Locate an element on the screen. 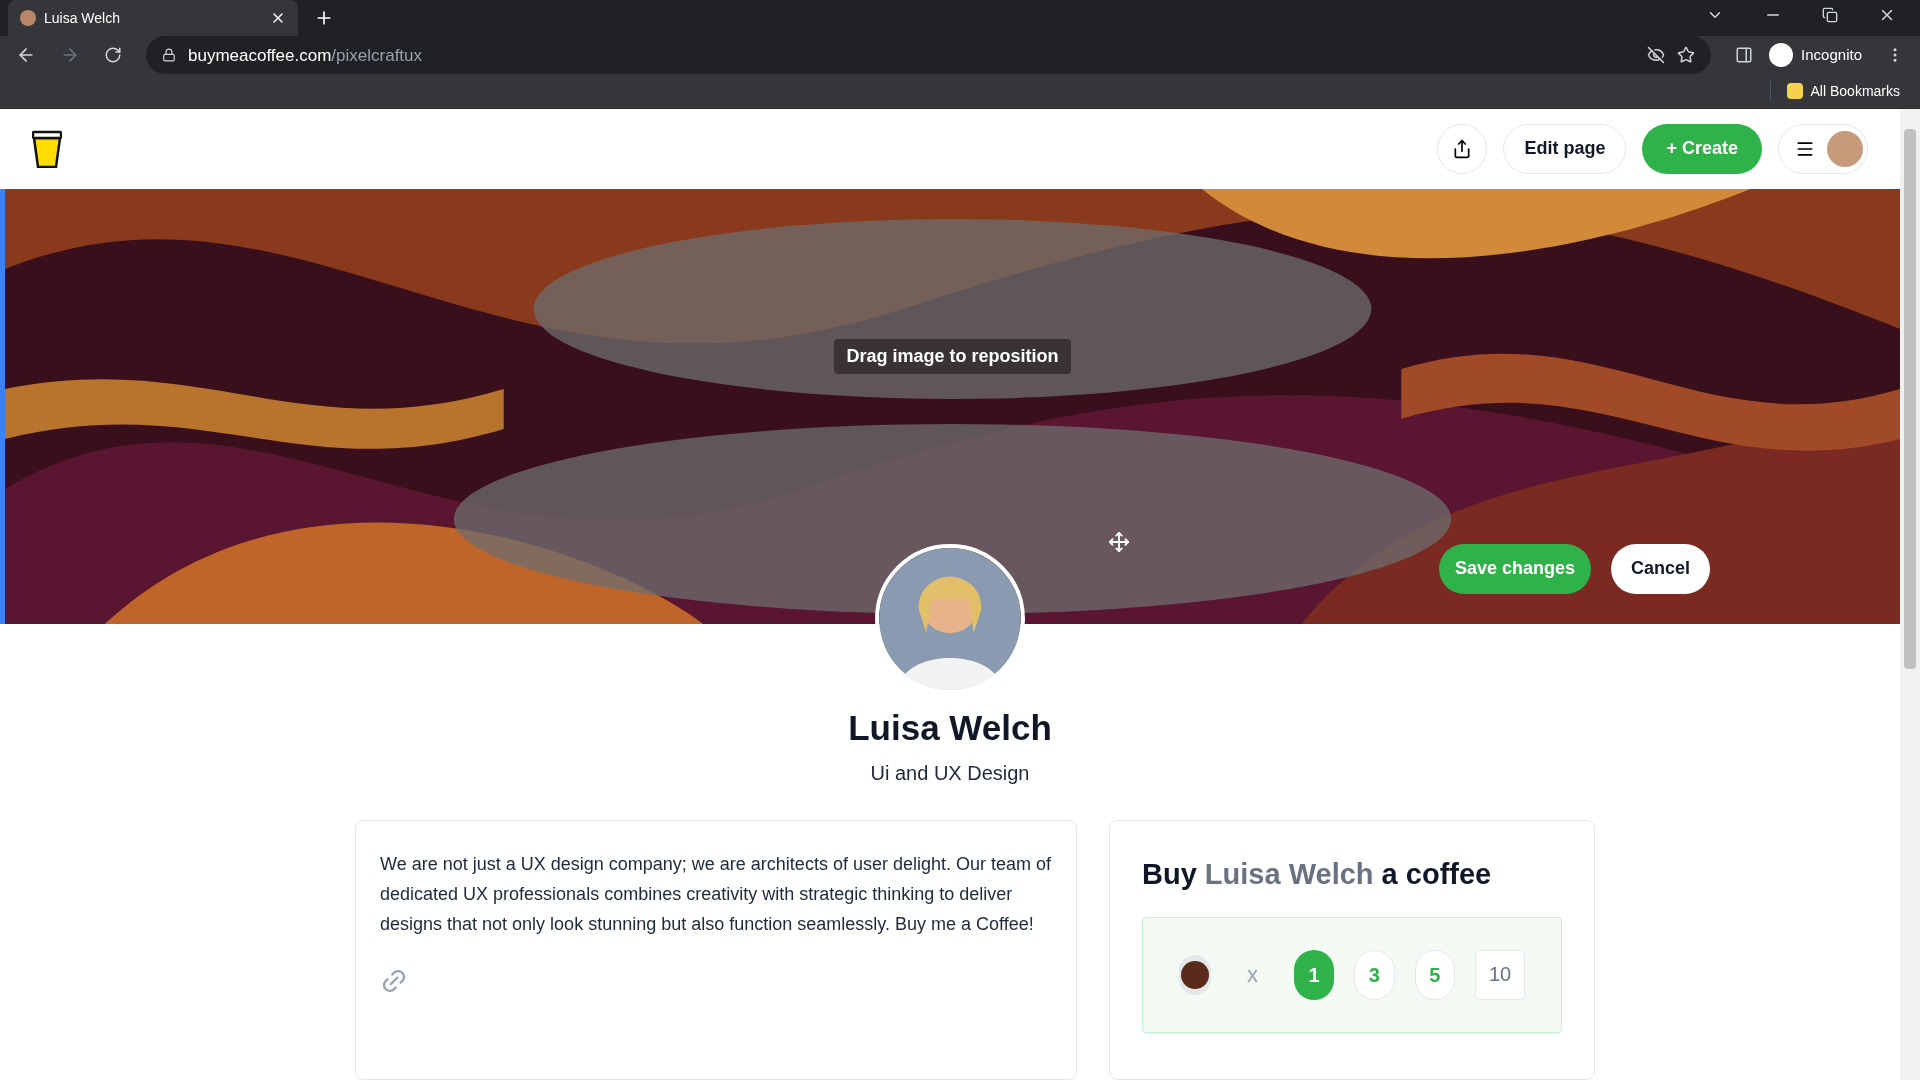  lock-icon is located at coordinates (169, 55).